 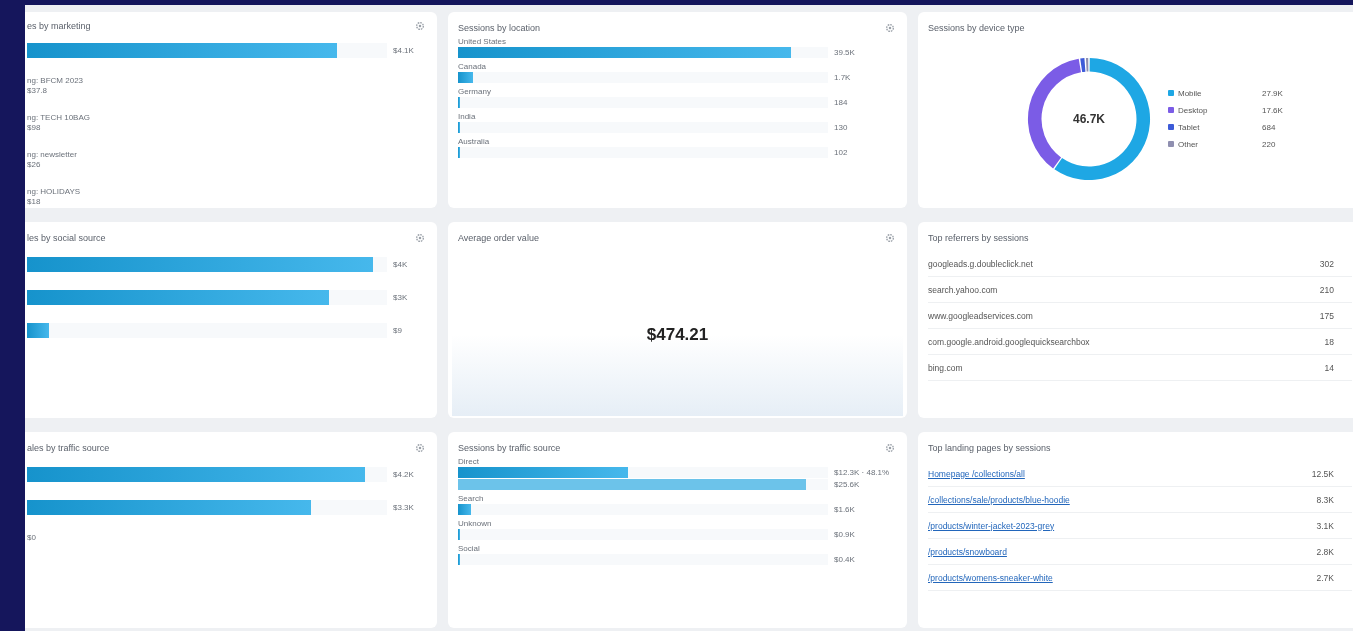 I want to click on bar-value: $18, so click(x=34, y=201).